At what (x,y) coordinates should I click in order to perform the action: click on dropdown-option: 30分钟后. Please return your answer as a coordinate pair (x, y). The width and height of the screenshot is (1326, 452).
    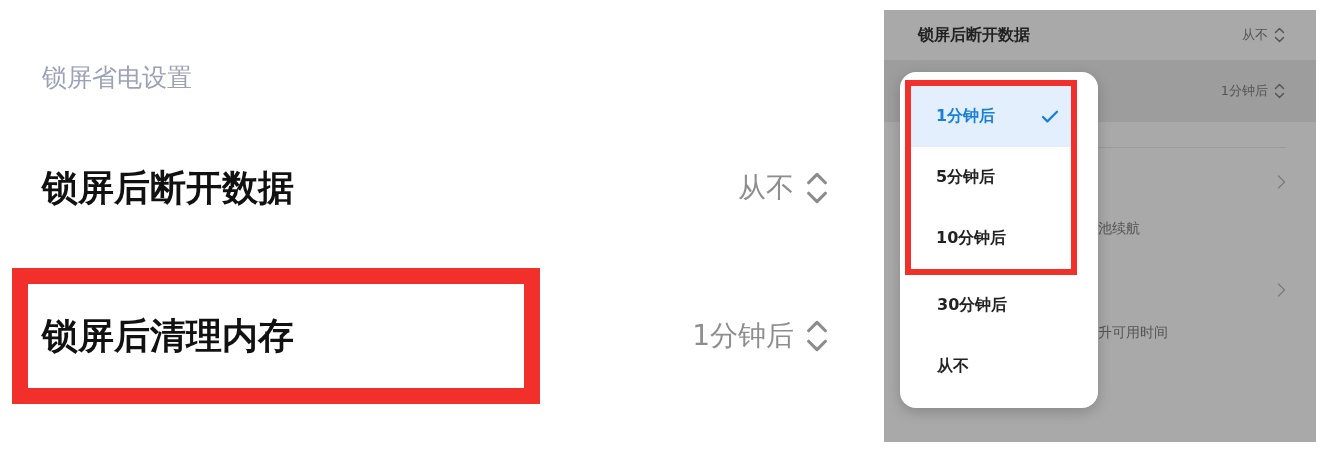
    Looking at the image, I should click on (991, 305).